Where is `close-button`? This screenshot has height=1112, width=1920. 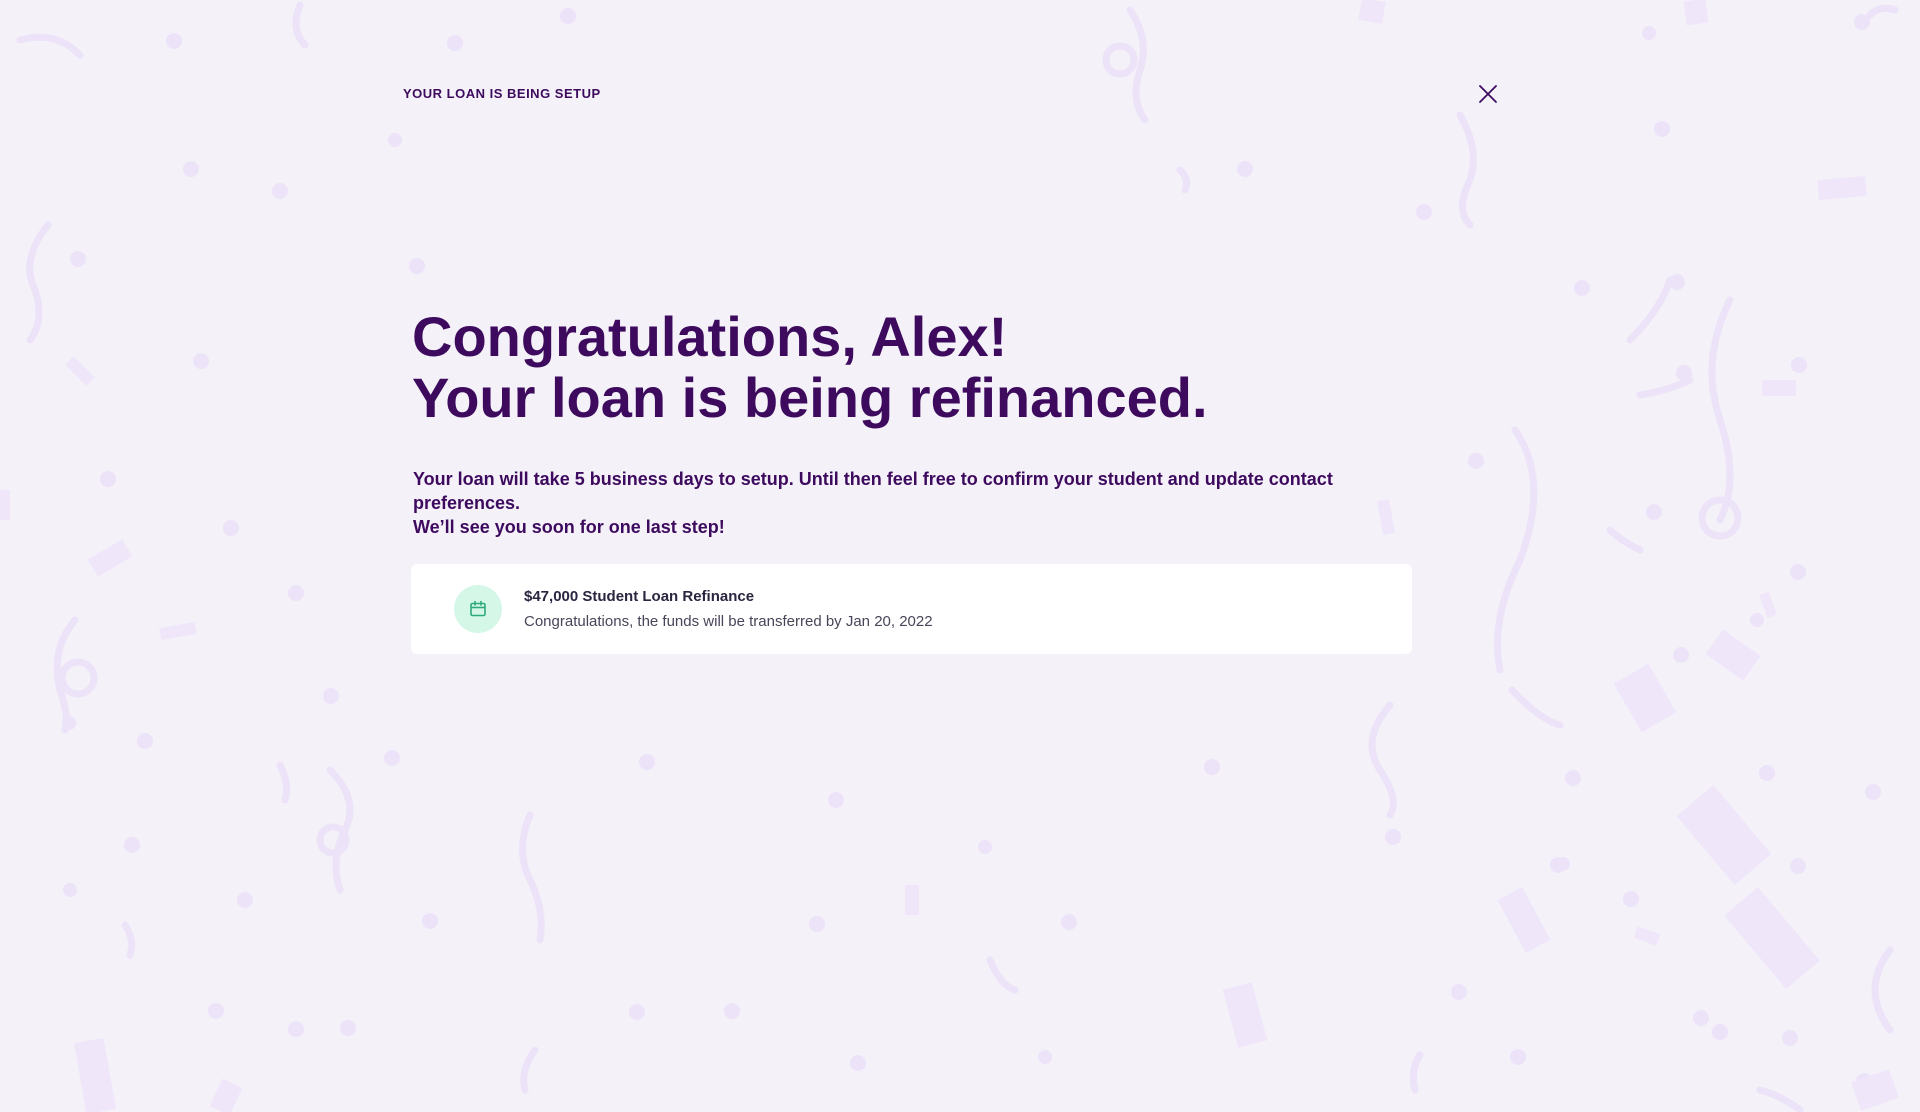
close-button is located at coordinates (1488, 94).